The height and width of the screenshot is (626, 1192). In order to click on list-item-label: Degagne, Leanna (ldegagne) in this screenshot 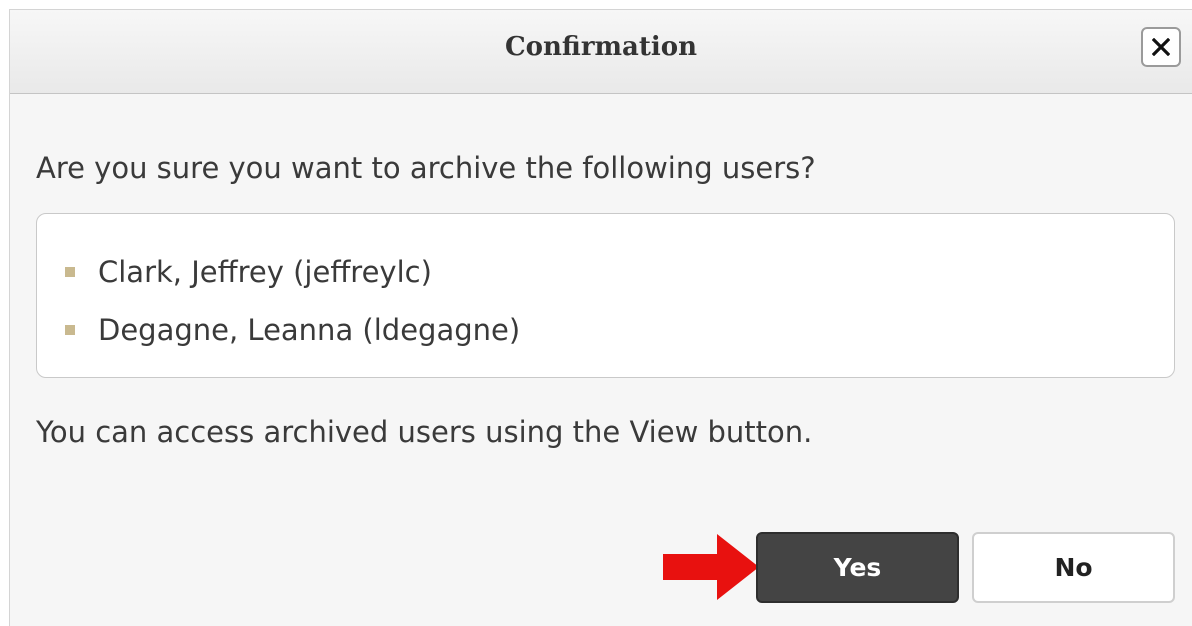, I will do `click(309, 330)`.